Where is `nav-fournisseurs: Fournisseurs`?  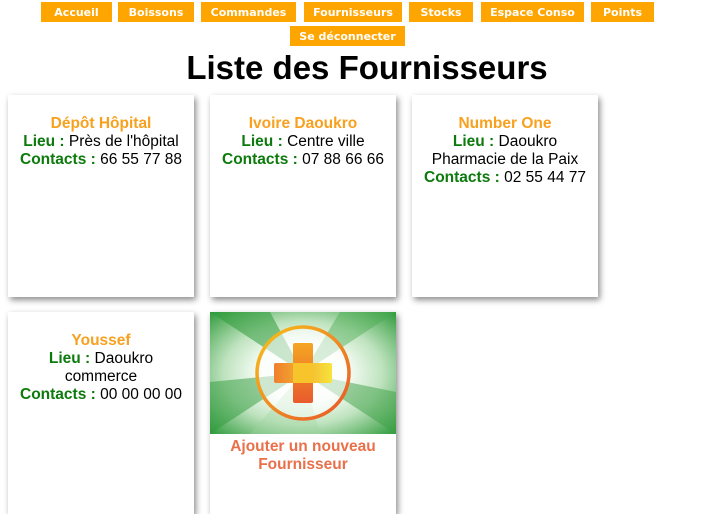
nav-fournisseurs: Fournisseurs is located at coordinates (353, 12).